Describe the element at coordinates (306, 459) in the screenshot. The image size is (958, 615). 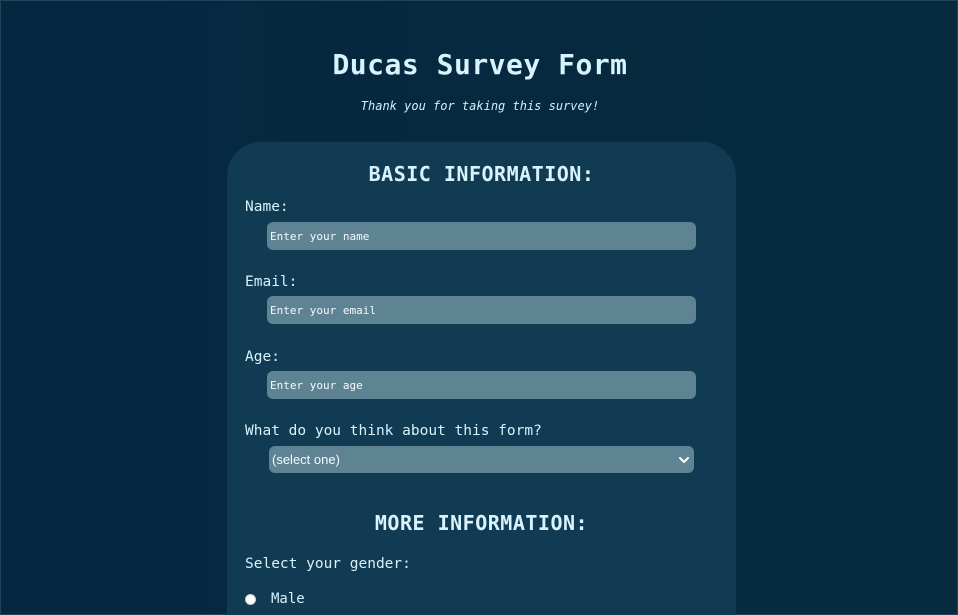
I see `opinion-select-value: (select one)` at that location.